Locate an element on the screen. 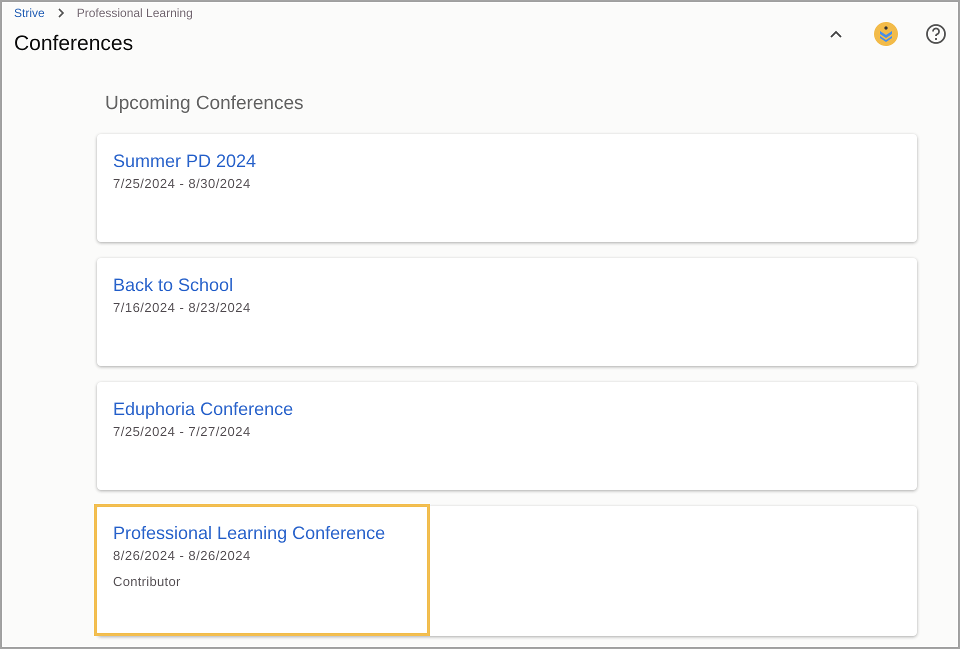 The width and height of the screenshot is (960, 649). conference-role: Contributor is located at coordinates (147, 581).